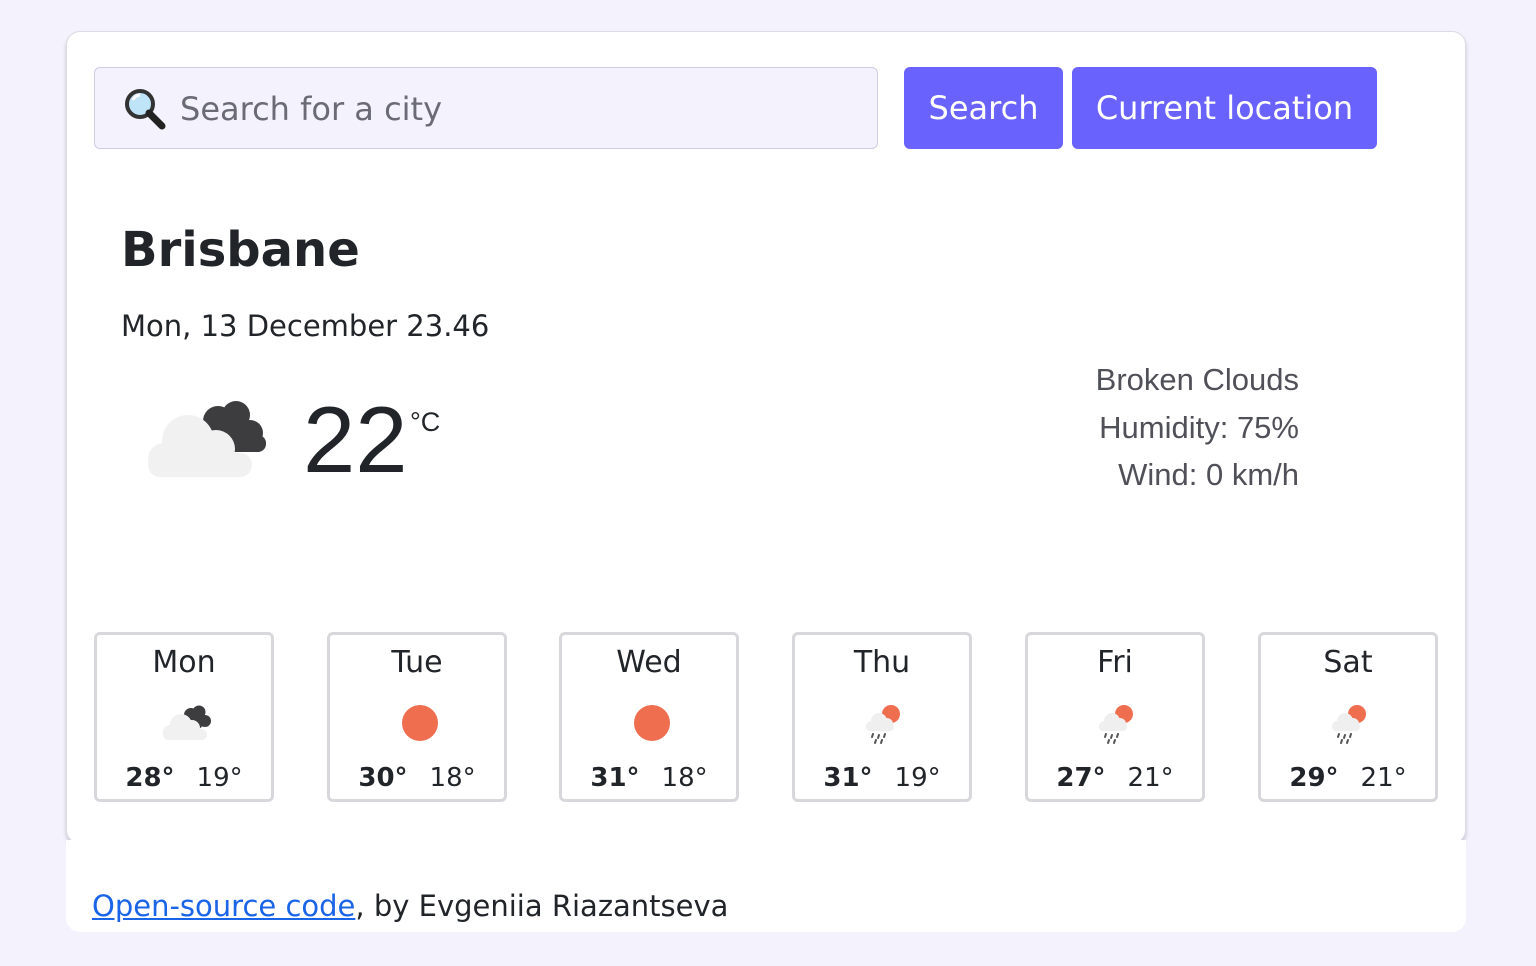 The height and width of the screenshot is (966, 1536). I want to click on magnifier-icon, so click(145, 109).